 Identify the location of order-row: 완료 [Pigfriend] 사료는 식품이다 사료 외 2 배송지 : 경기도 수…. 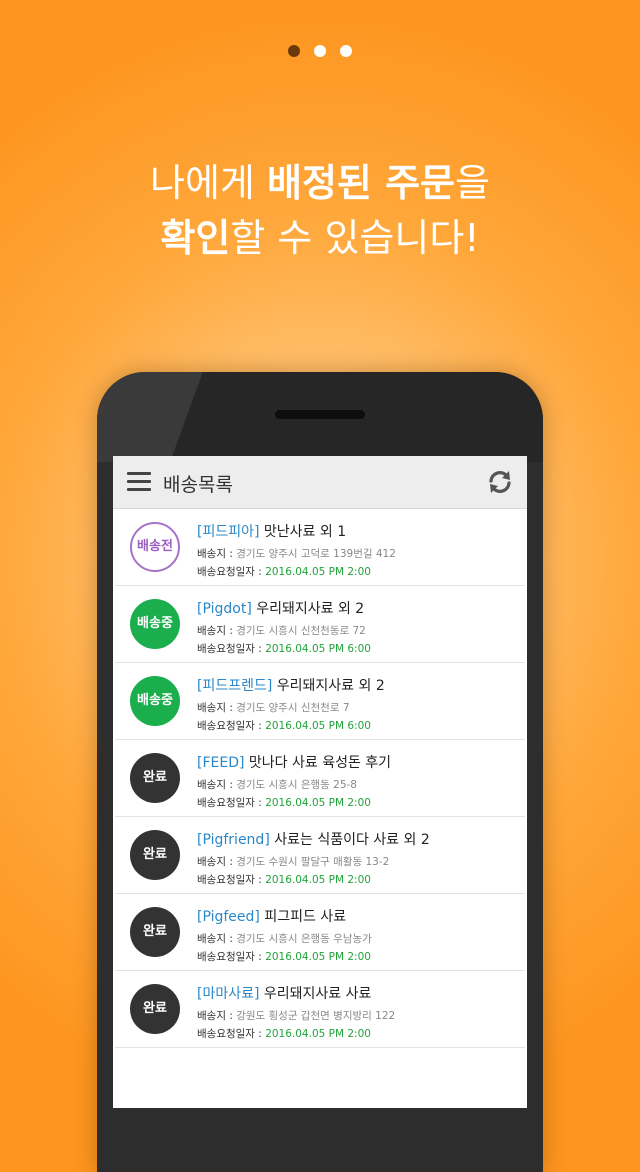
(320, 855).